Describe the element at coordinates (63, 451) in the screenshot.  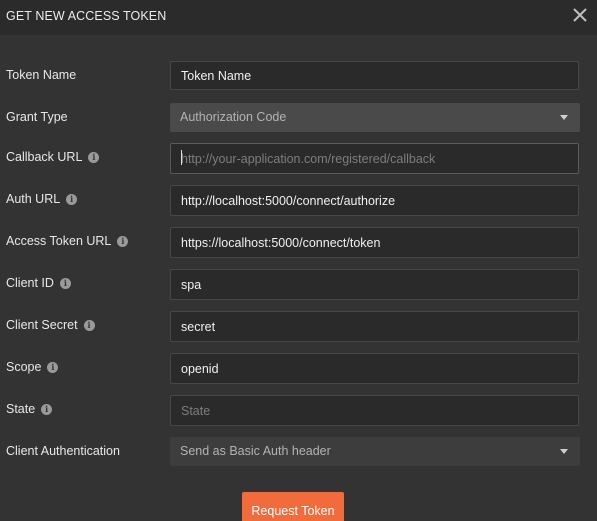
I see `client-authentication-label: Client Authentication` at that location.